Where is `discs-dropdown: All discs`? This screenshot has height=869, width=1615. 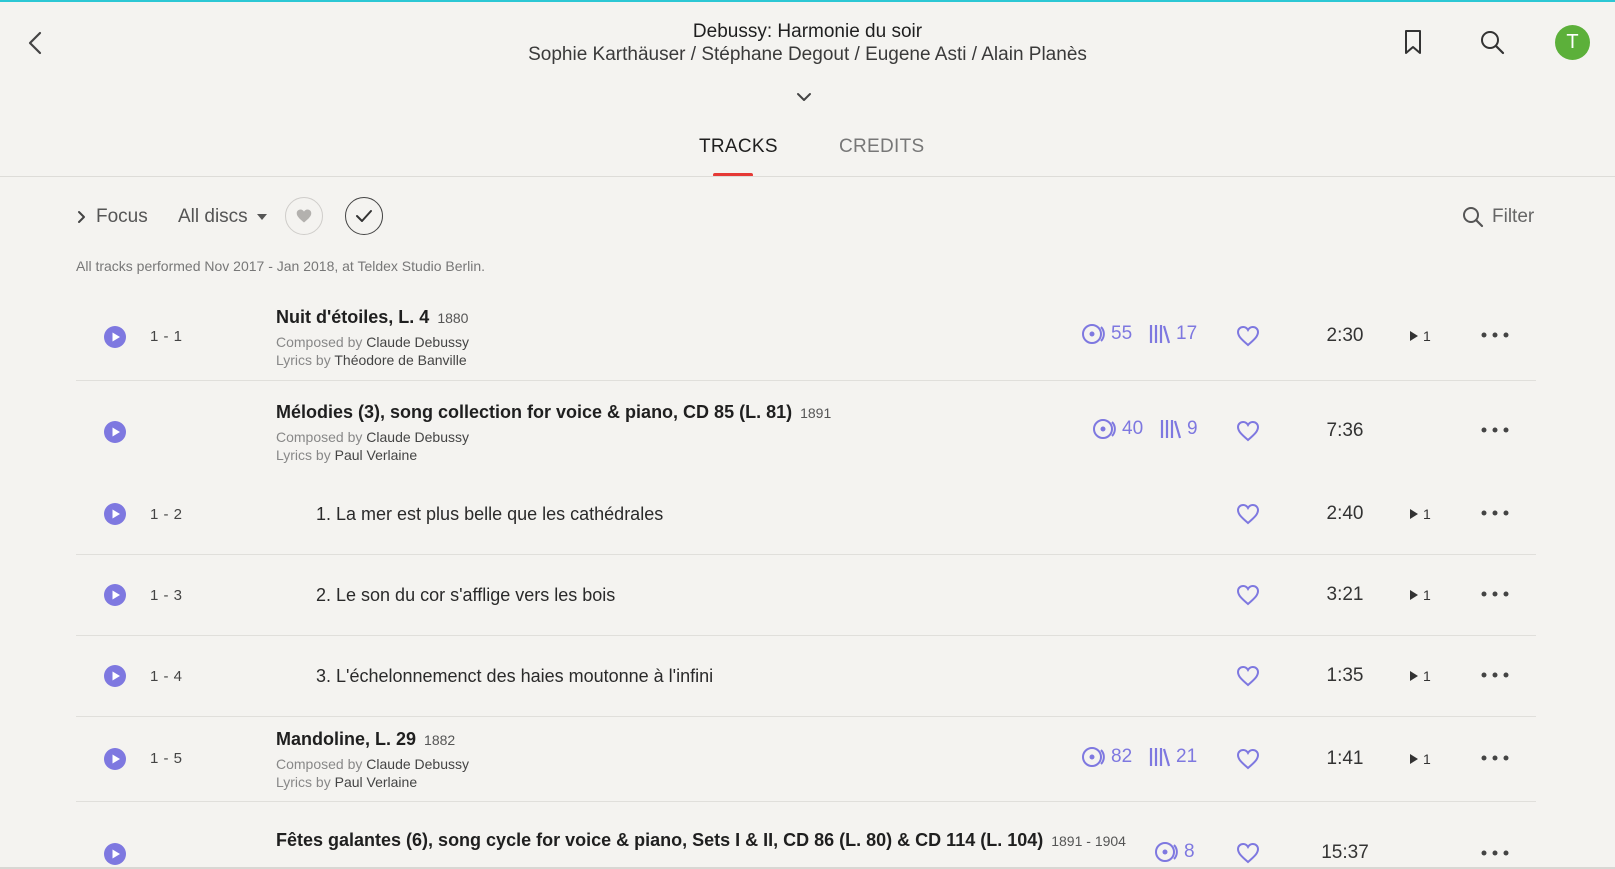
discs-dropdown: All discs is located at coordinates (223, 217).